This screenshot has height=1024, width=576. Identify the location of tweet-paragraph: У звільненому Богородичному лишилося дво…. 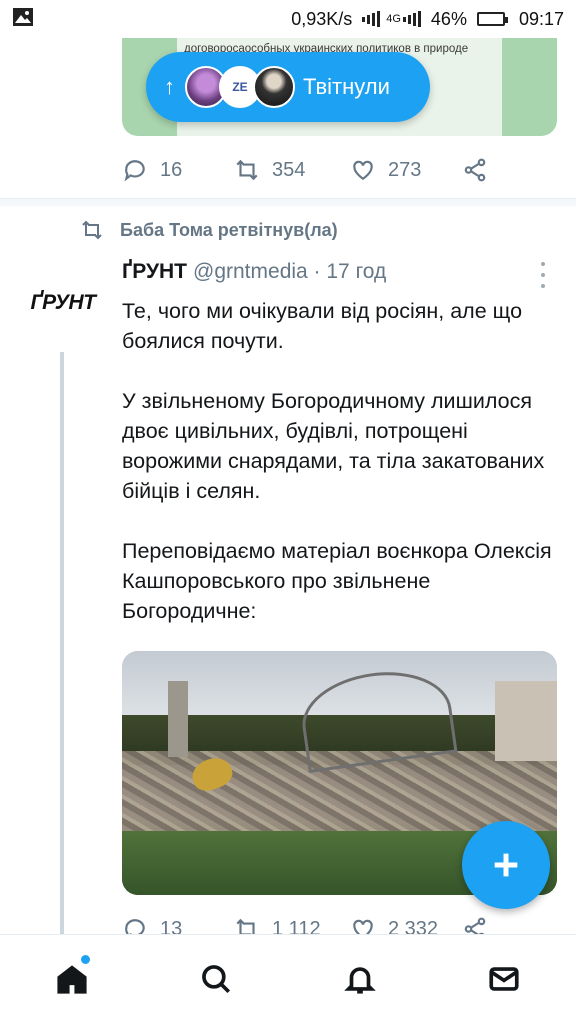
(333, 446).